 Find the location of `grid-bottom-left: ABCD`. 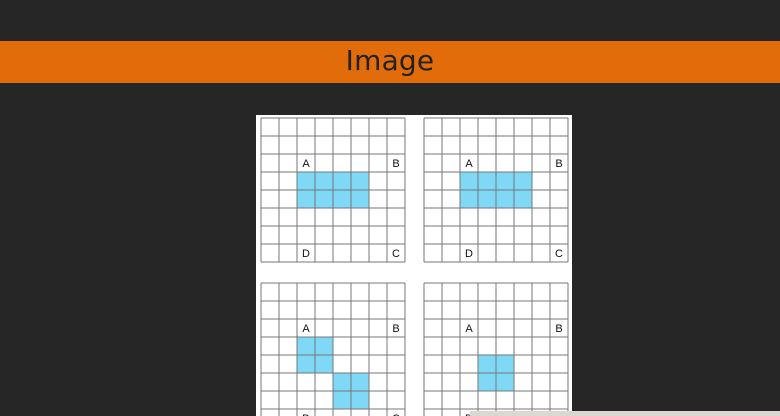

grid-bottom-left: ABCD is located at coordinates (333, 349).